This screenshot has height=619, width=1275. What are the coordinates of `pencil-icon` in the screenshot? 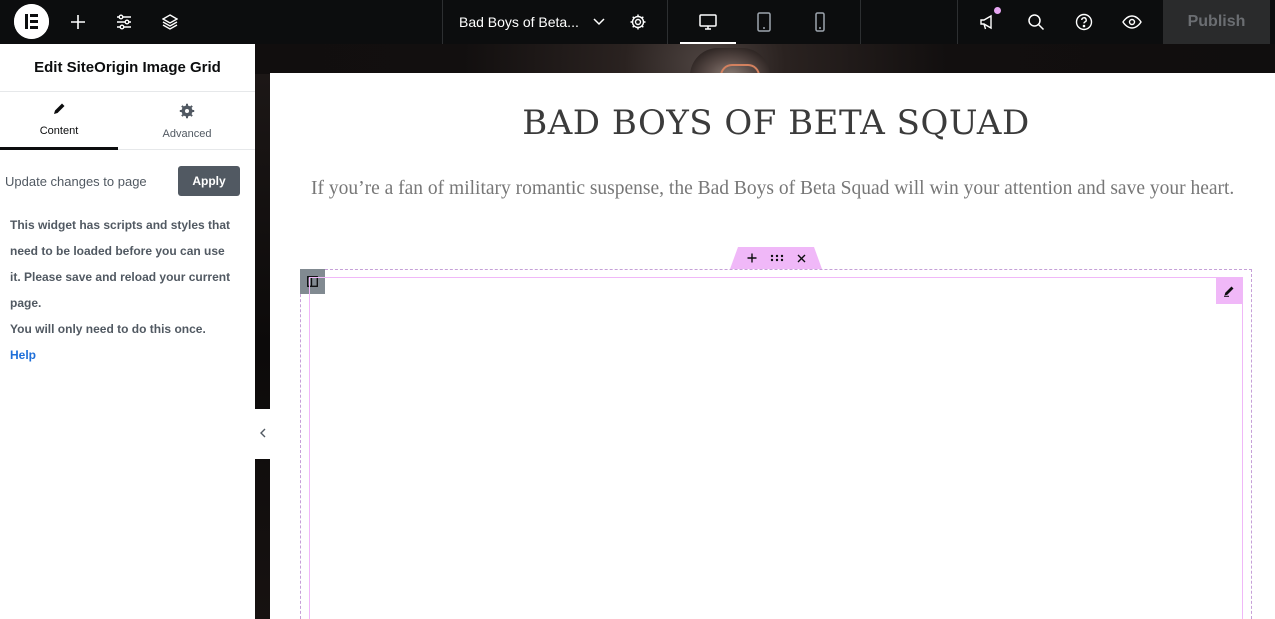 It's located at (59, 110).